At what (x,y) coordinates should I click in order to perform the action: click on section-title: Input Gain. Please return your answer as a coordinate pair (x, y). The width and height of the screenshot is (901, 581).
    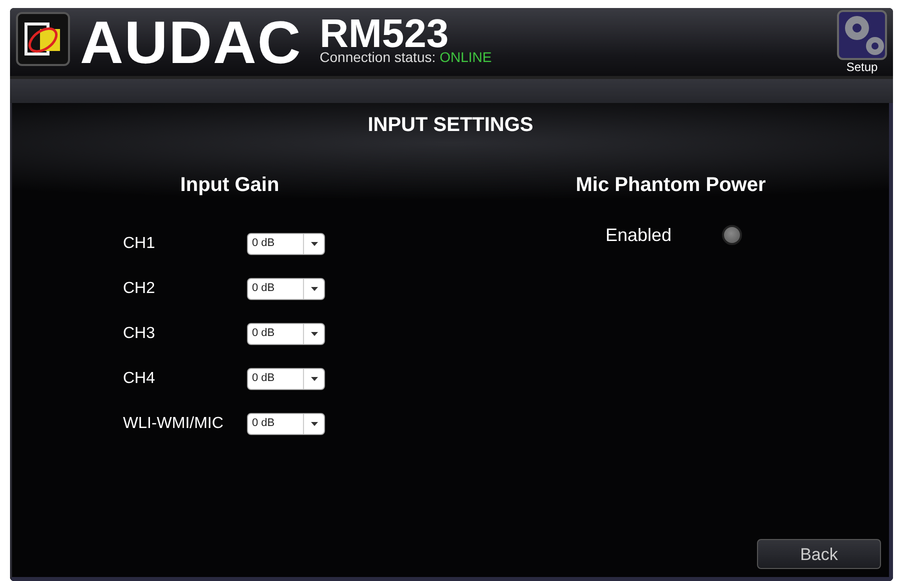
    Looking at the image, I should click on (230, 185).